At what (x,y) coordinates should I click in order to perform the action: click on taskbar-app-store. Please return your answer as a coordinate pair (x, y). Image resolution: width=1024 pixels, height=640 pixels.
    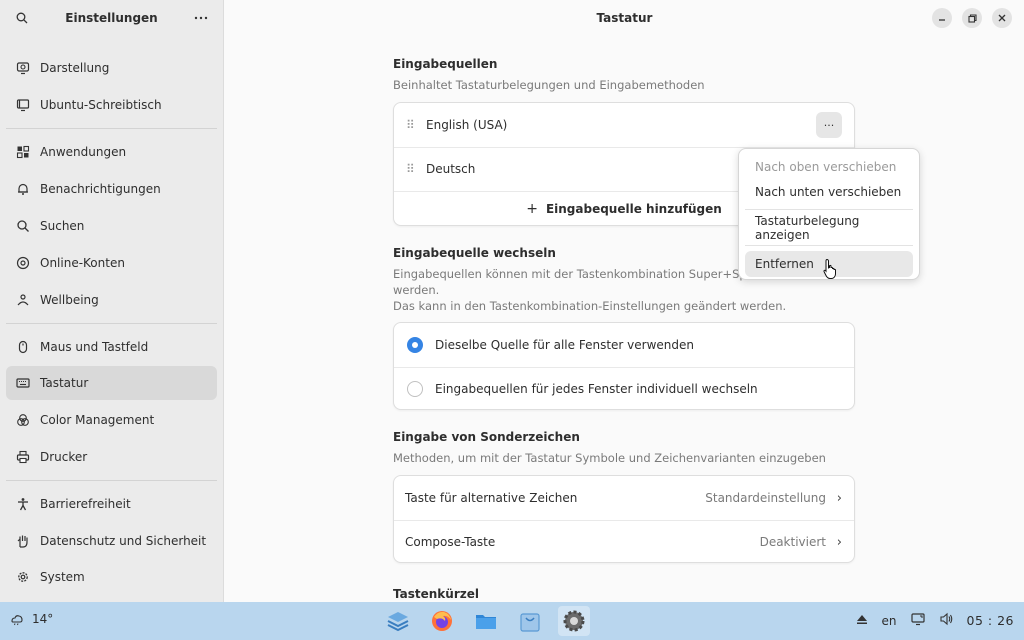
    Looking at the image, I should click on (530, 621).